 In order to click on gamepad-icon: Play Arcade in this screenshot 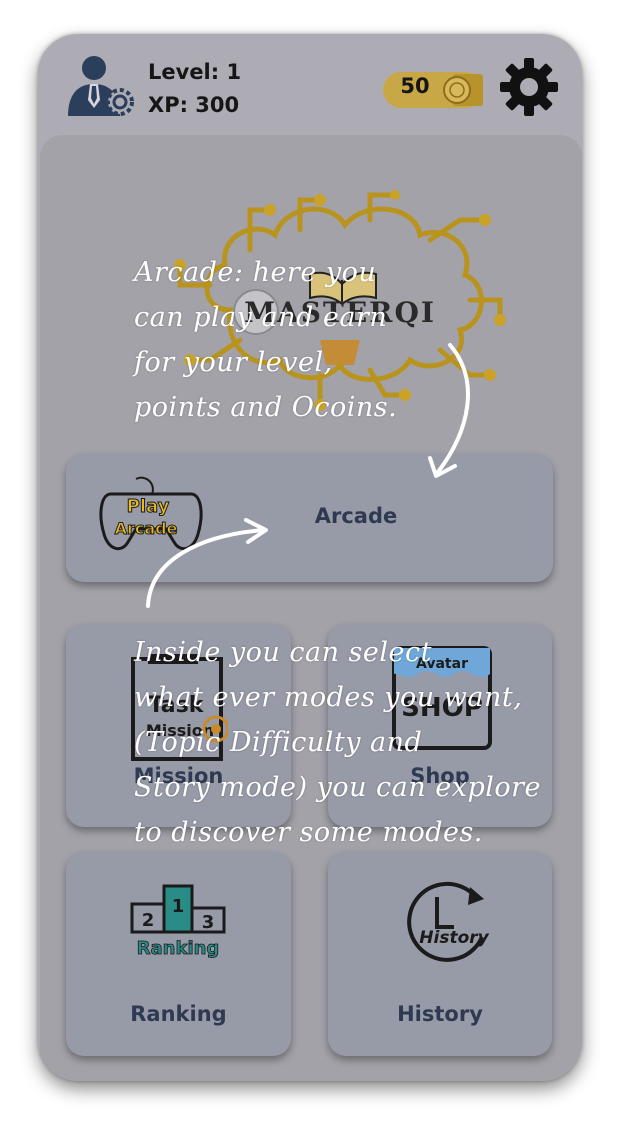, I will do `click(151, 513)`.